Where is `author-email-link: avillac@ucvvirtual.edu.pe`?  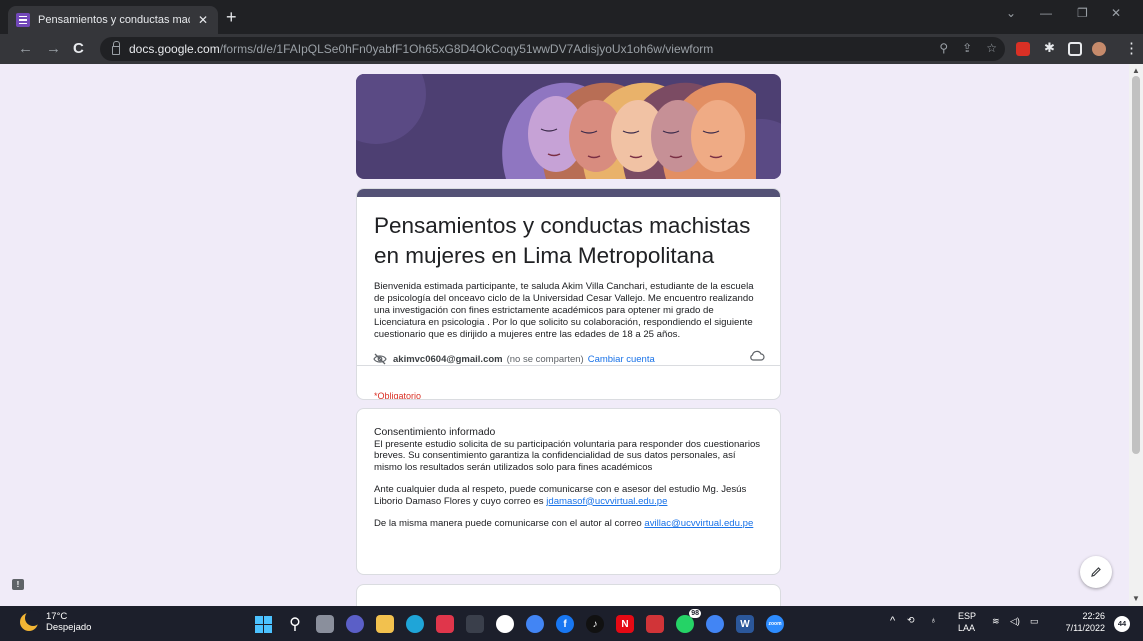 author-email-link: avillac@ucvvirtual.edu.pe is located at coordinates (698, 523).